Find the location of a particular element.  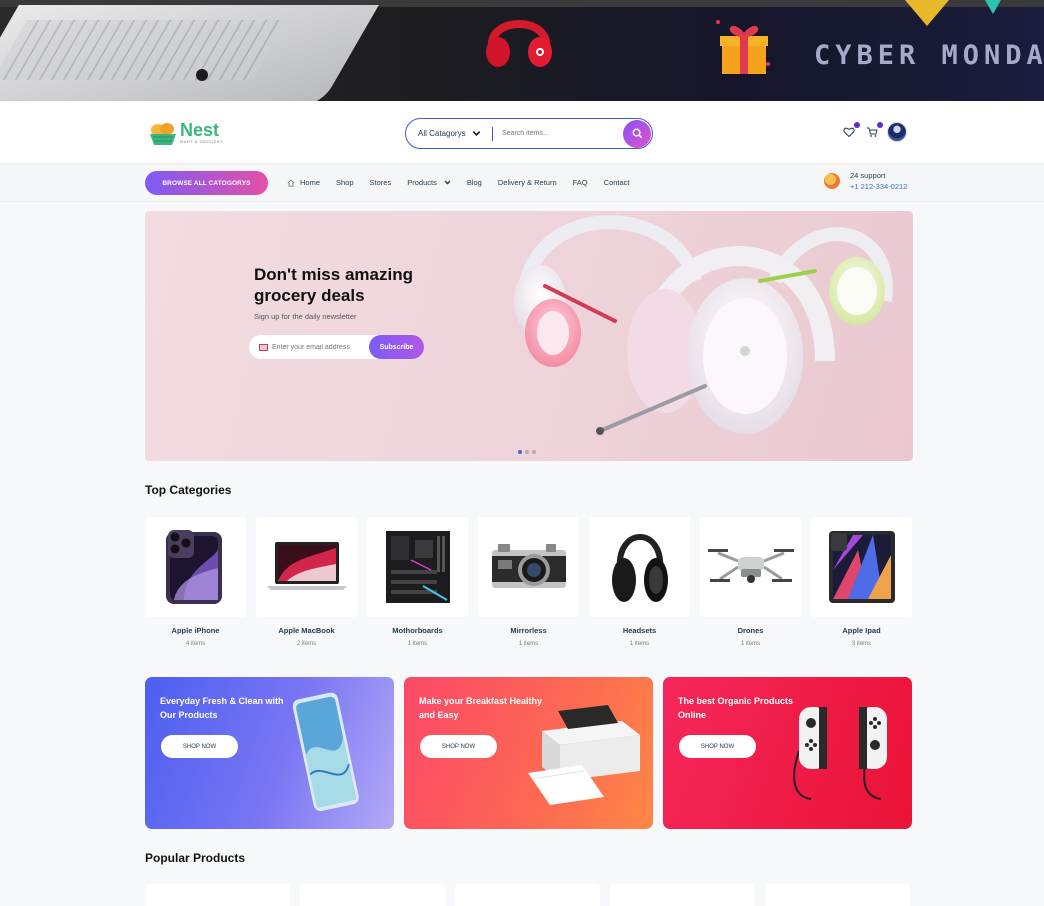

category-card: Apple MacBook 2 items is located at coordinates (306, 582).